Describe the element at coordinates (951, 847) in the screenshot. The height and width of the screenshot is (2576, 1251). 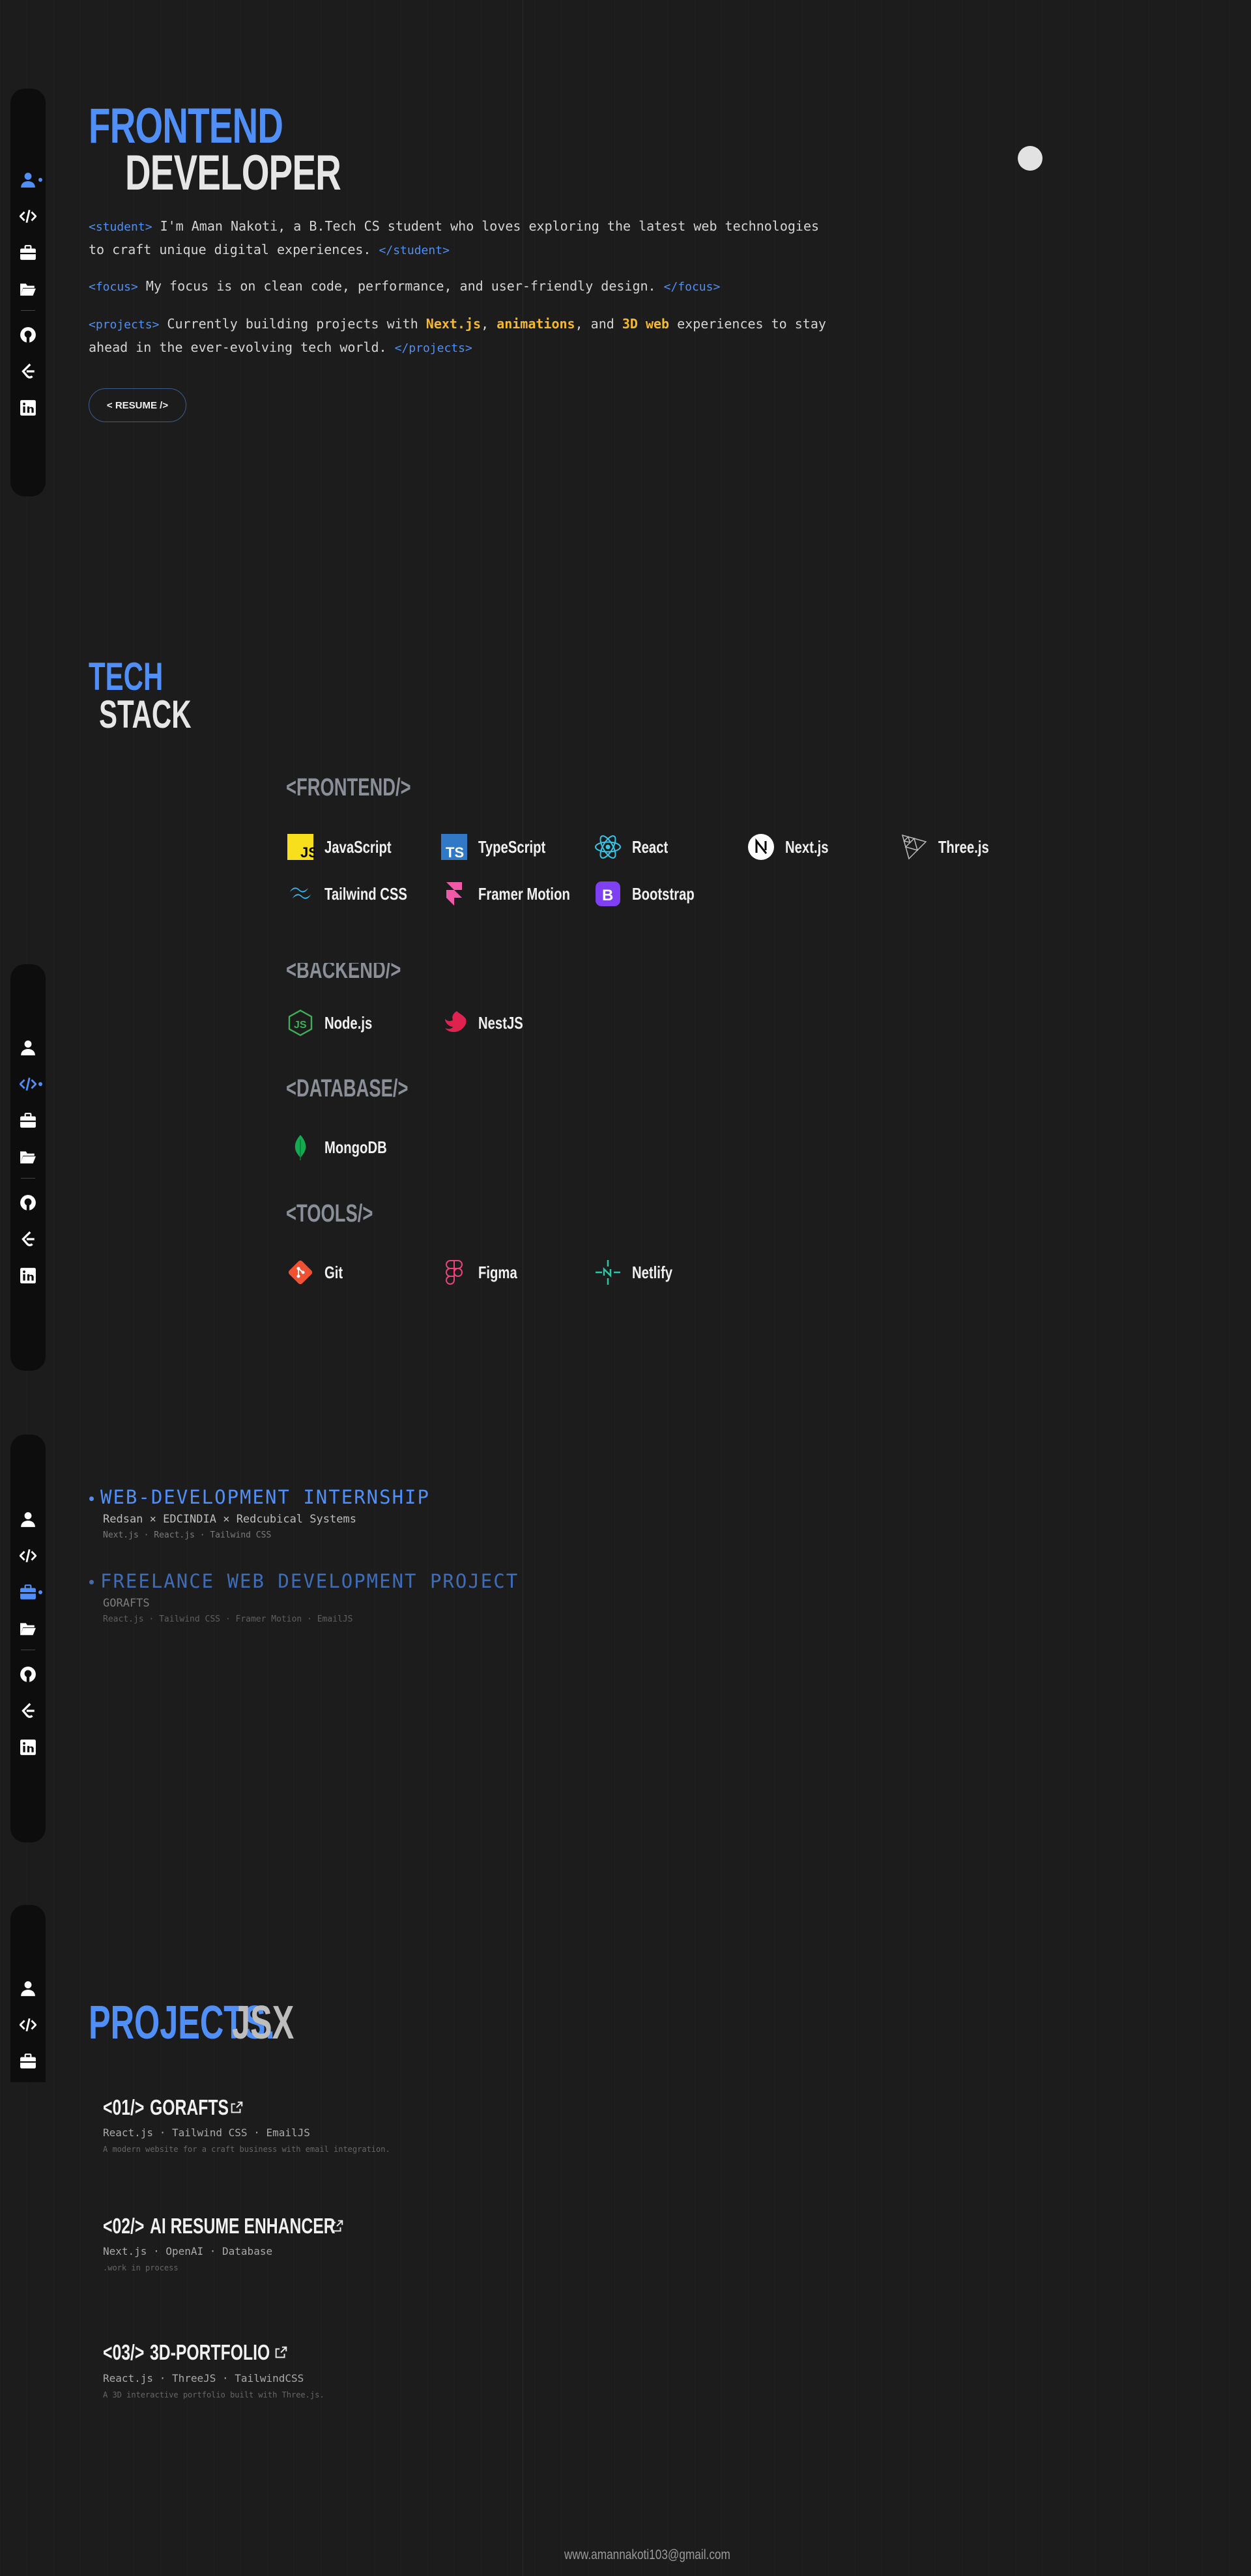
I see `skill-threejs: Three.js` at that location.